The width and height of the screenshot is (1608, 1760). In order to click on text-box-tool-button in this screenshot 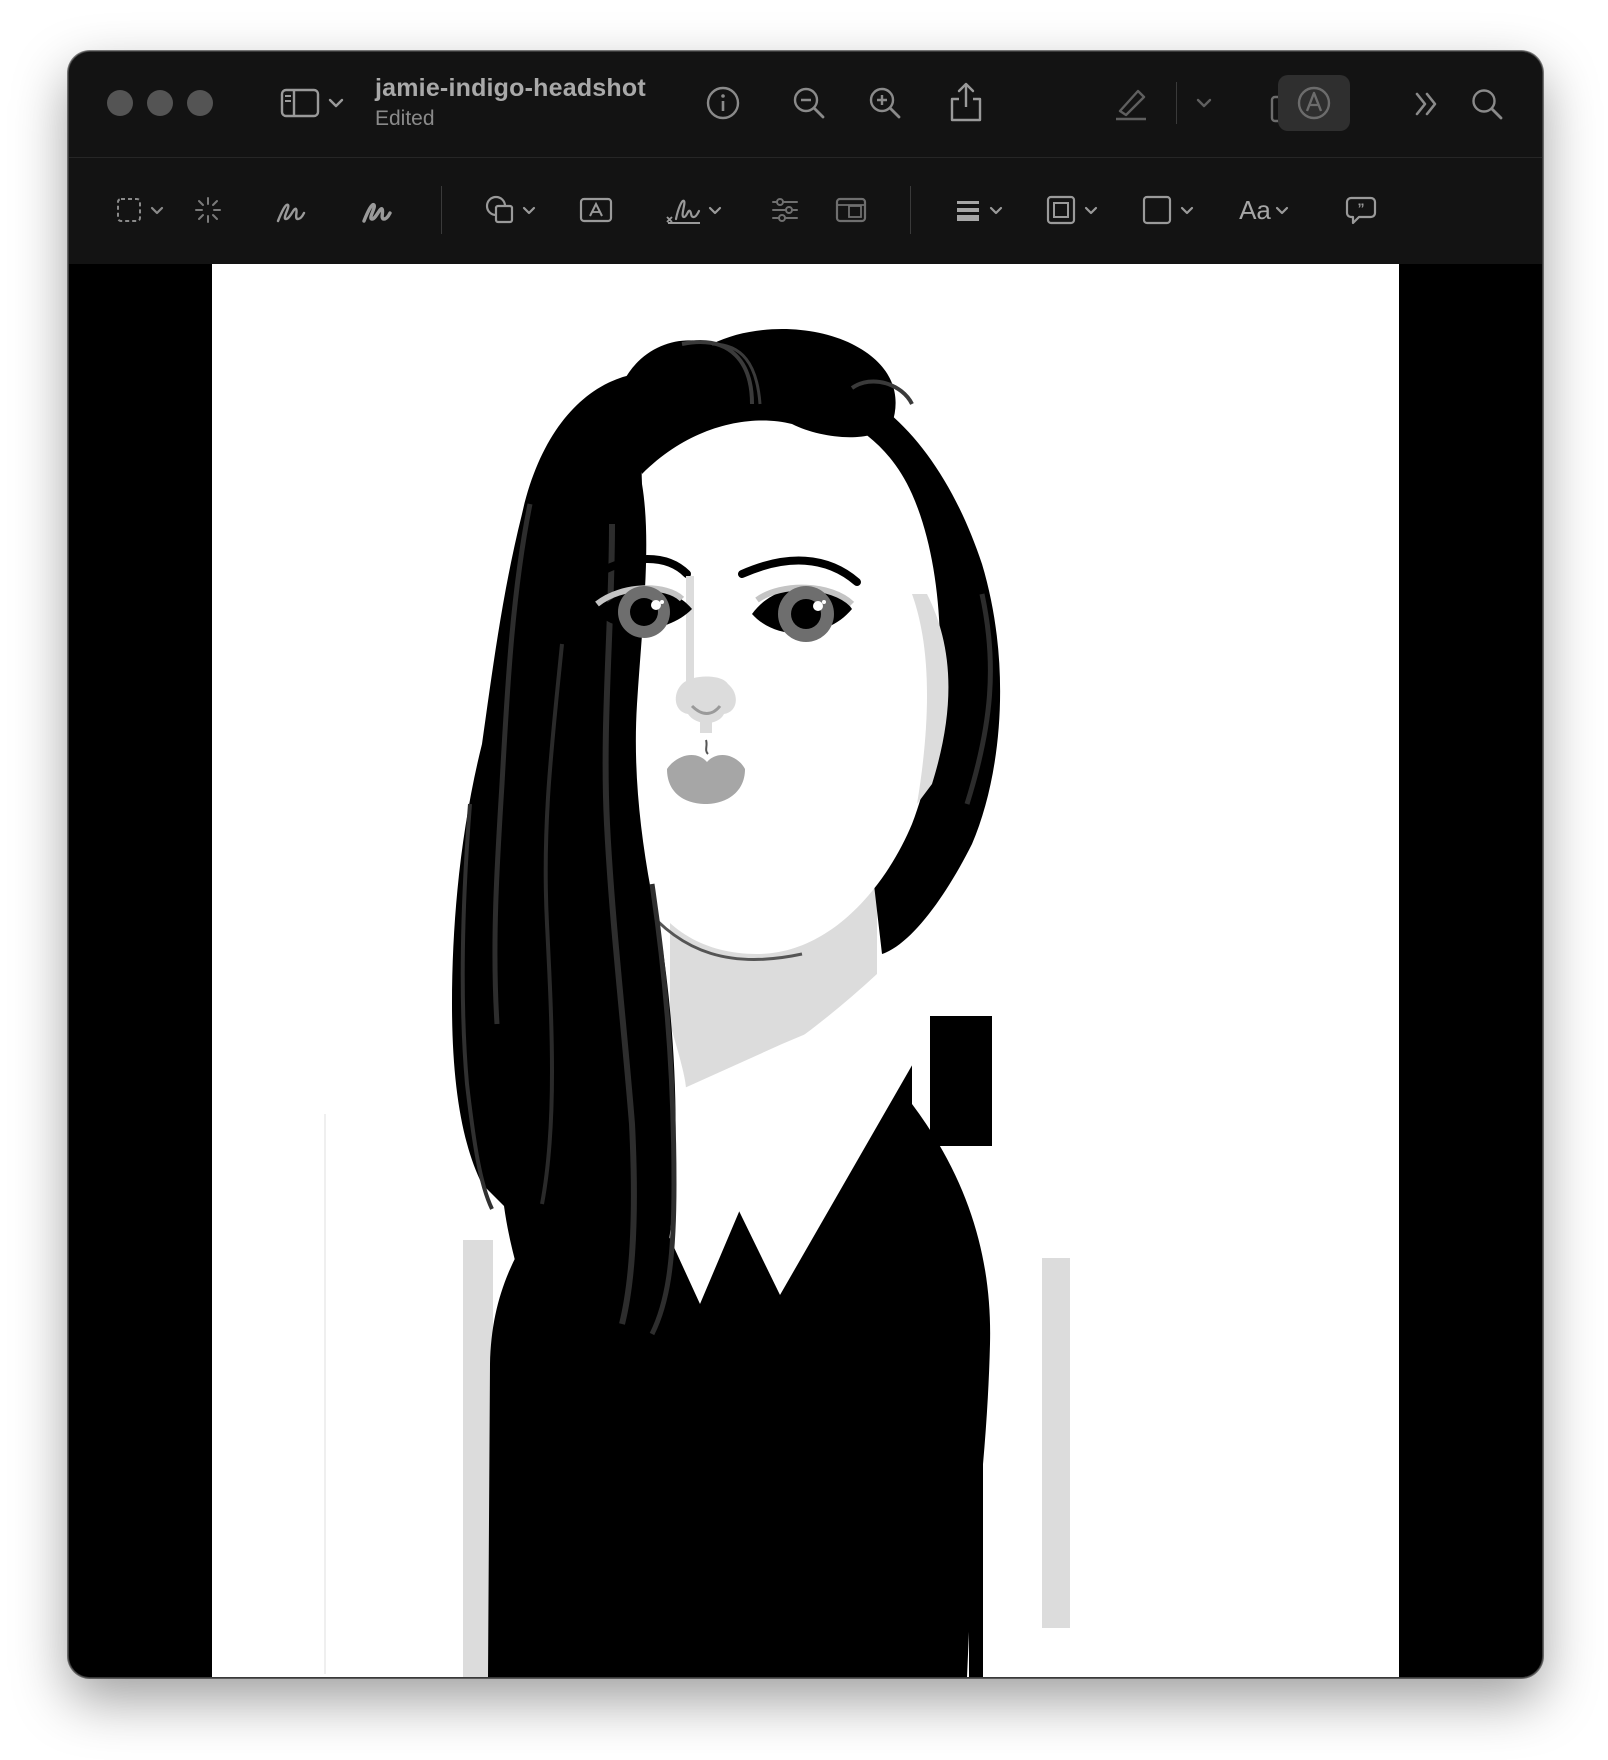, I will do `click(596, 210)`.